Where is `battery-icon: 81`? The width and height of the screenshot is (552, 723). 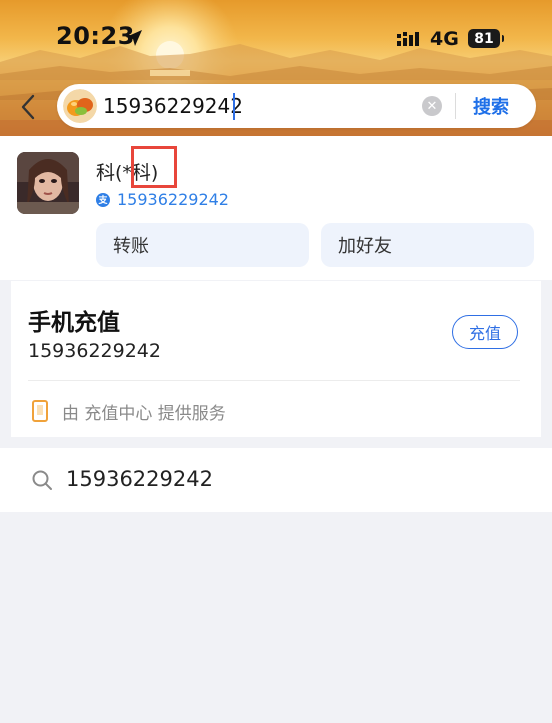 battery-icon: 81 is located at coordinates (486, 38).